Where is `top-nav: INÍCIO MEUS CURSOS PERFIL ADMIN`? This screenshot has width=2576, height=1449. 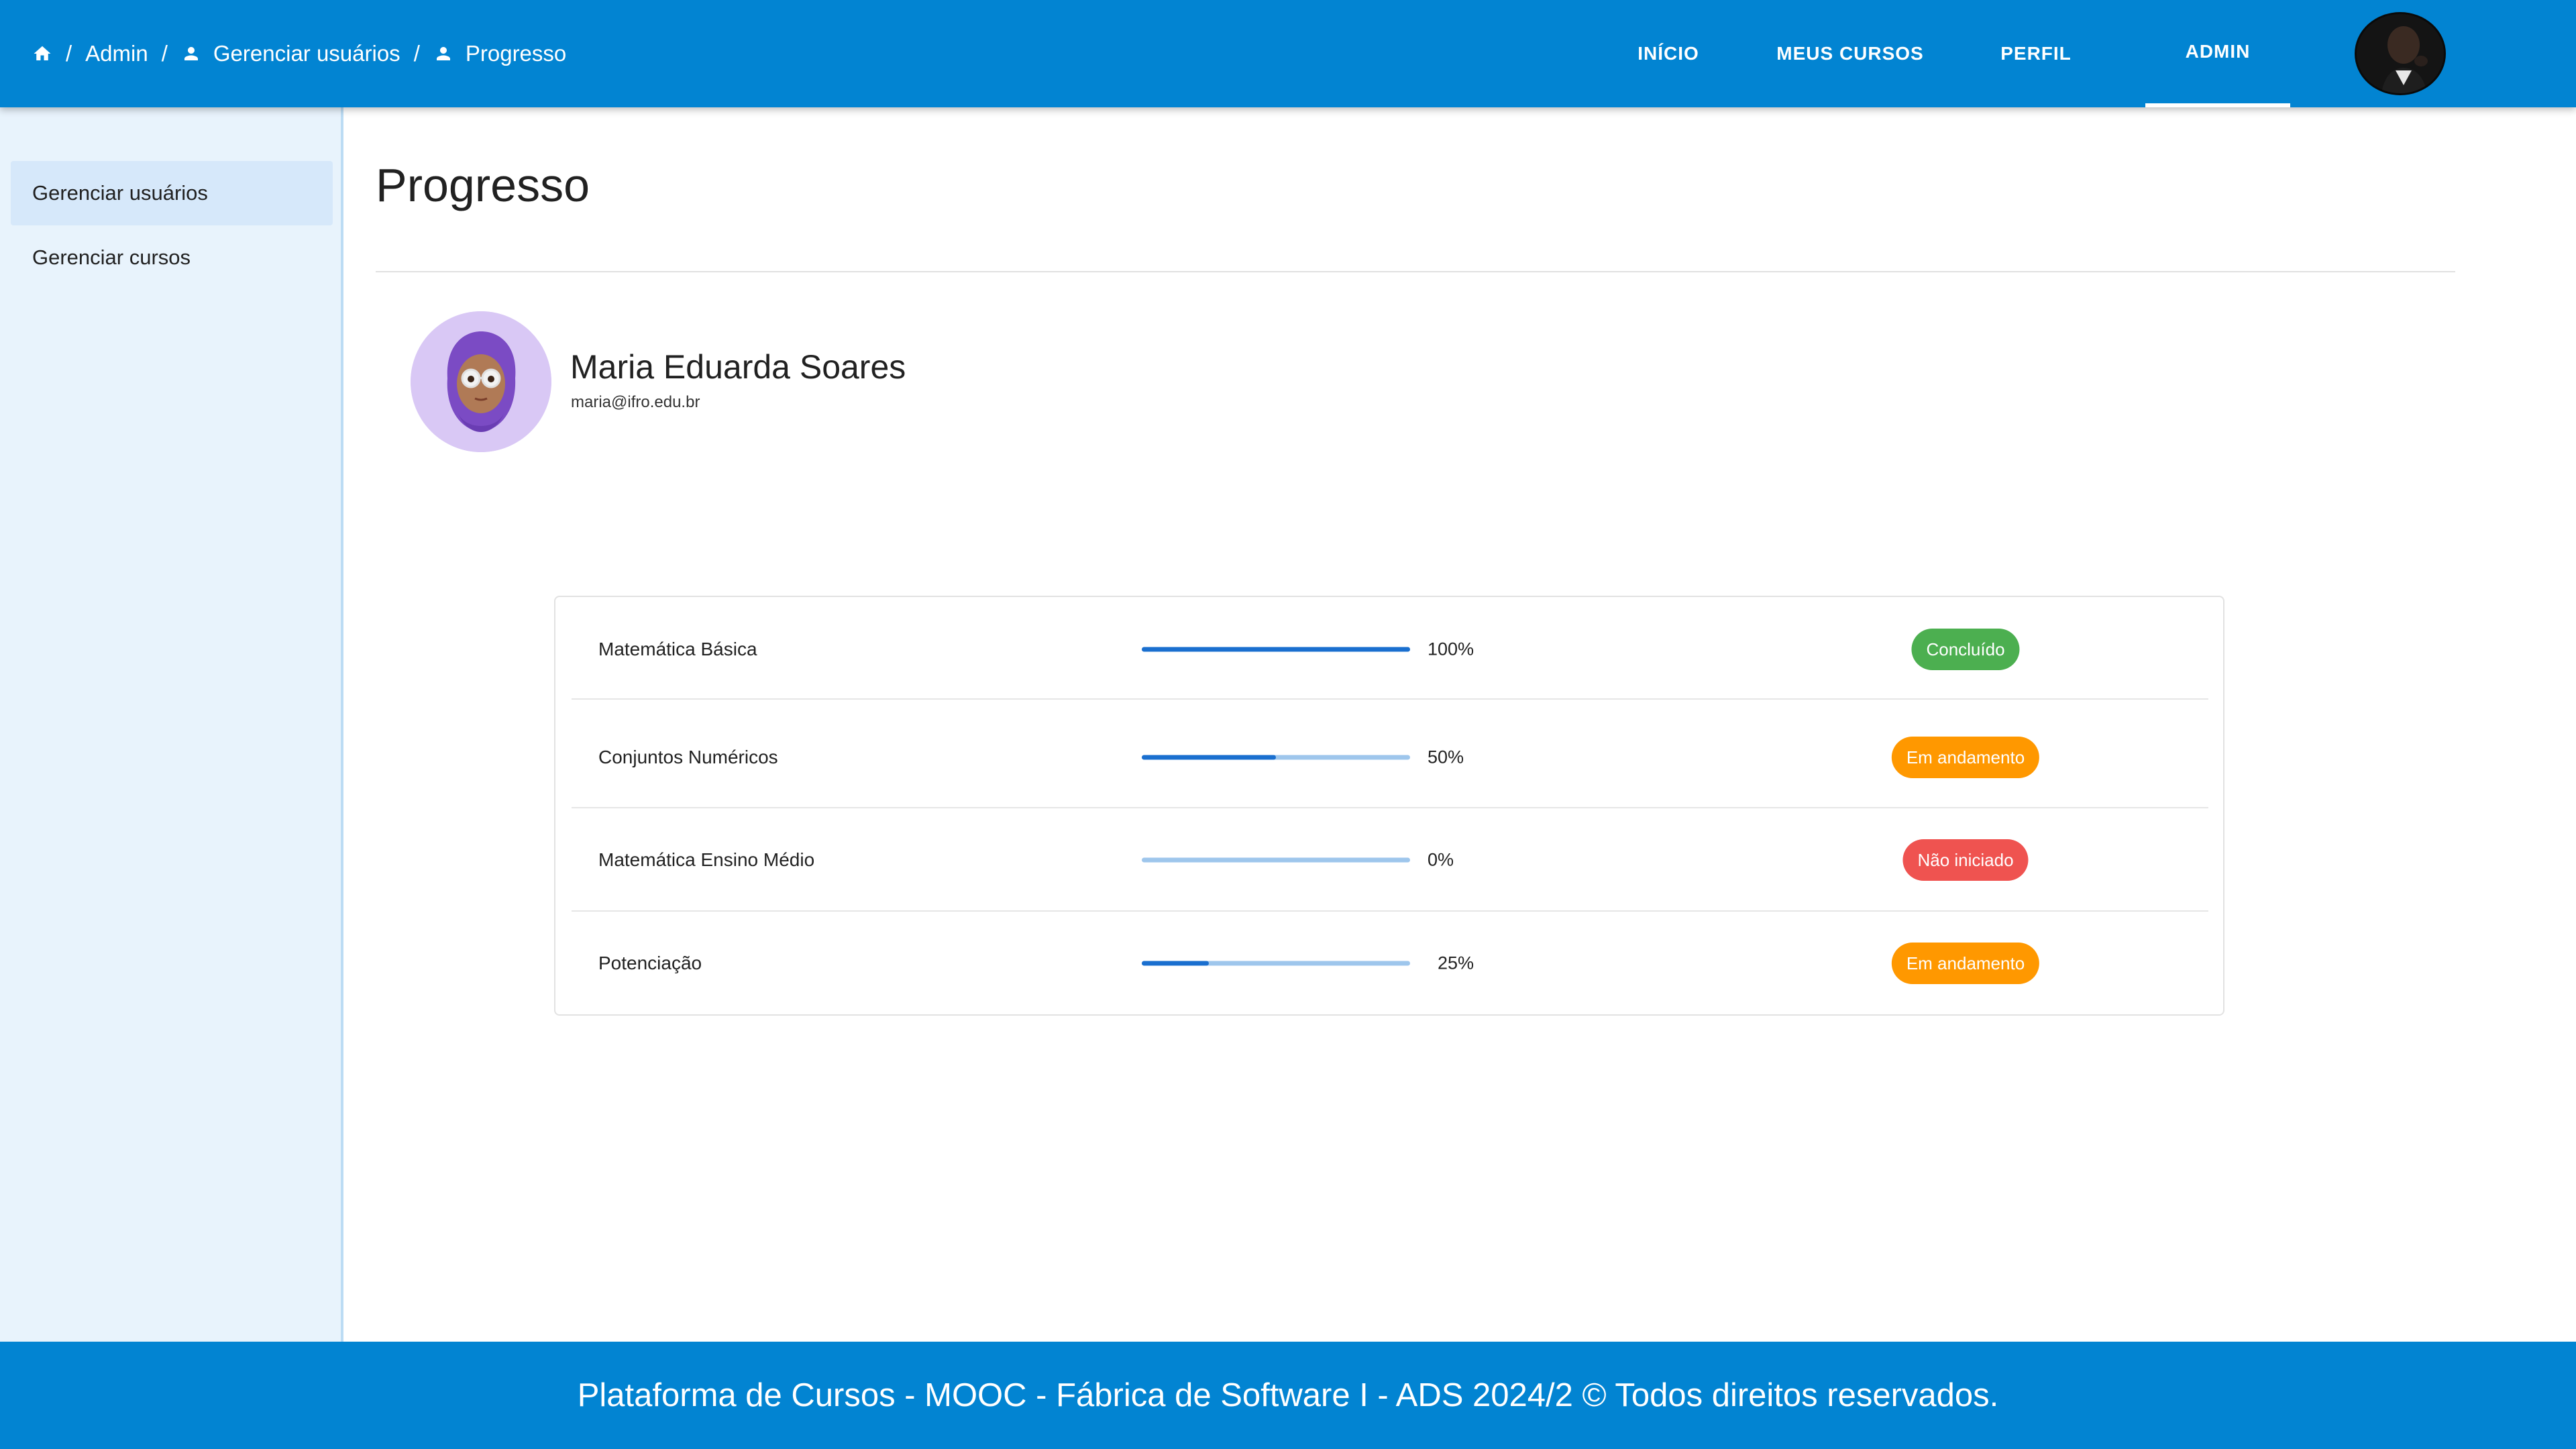
top-nav: INÍCIO MEUS CURSOS PERFIL ADMIN is located at coordinates (1288, 53).